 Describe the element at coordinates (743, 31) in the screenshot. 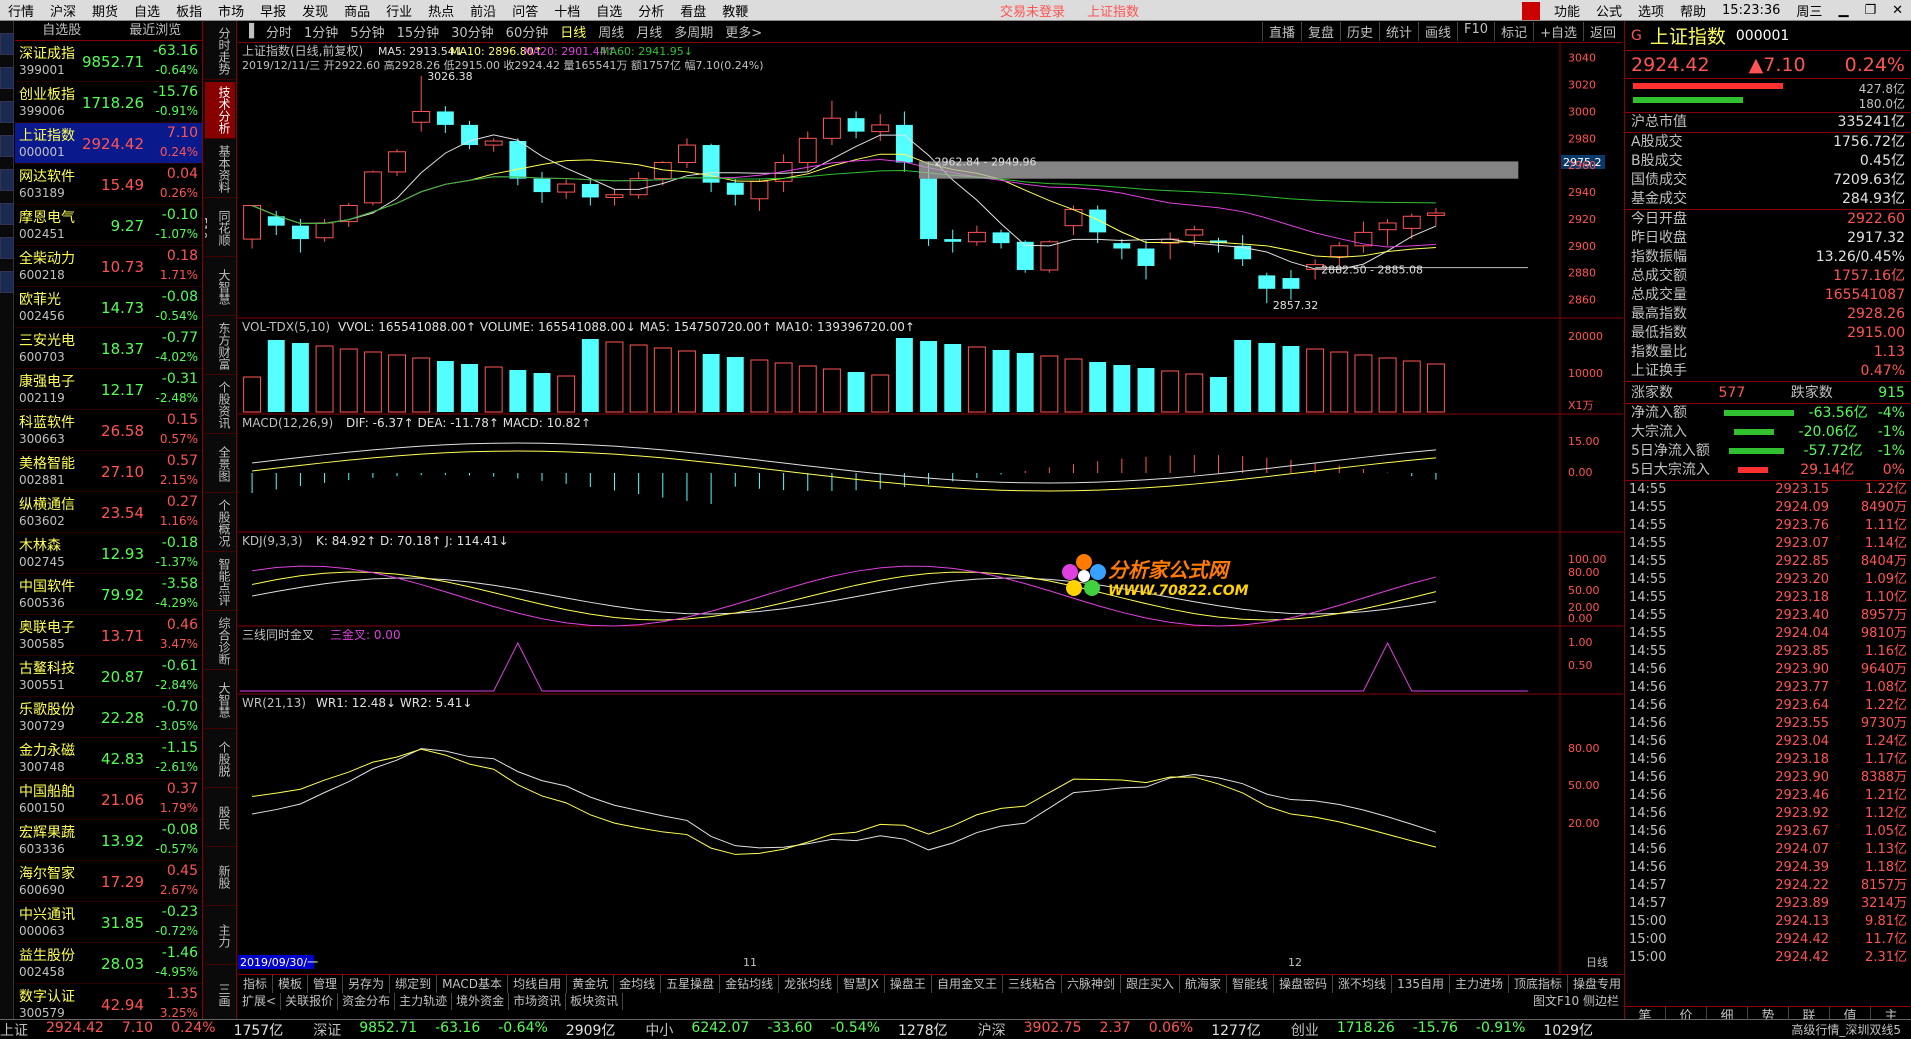

I see `period-tab: 更多>` at that location.